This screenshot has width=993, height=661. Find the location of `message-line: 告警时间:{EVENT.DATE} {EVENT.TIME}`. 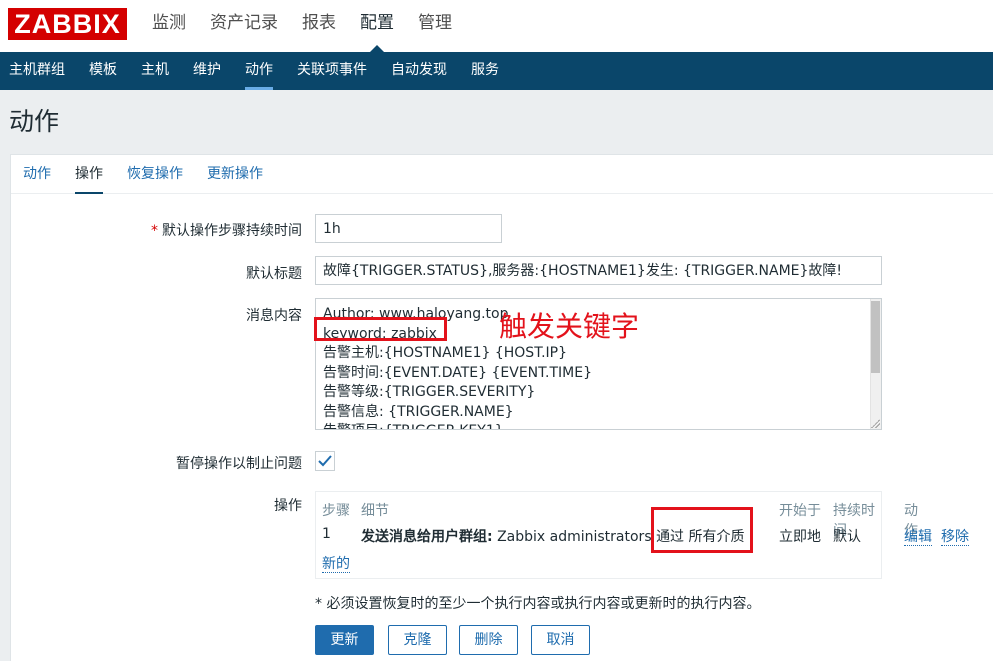

message-line: 告警时间:{EVENT.DATE} {EVENT.TIME} is located at coordinates (457, 372).